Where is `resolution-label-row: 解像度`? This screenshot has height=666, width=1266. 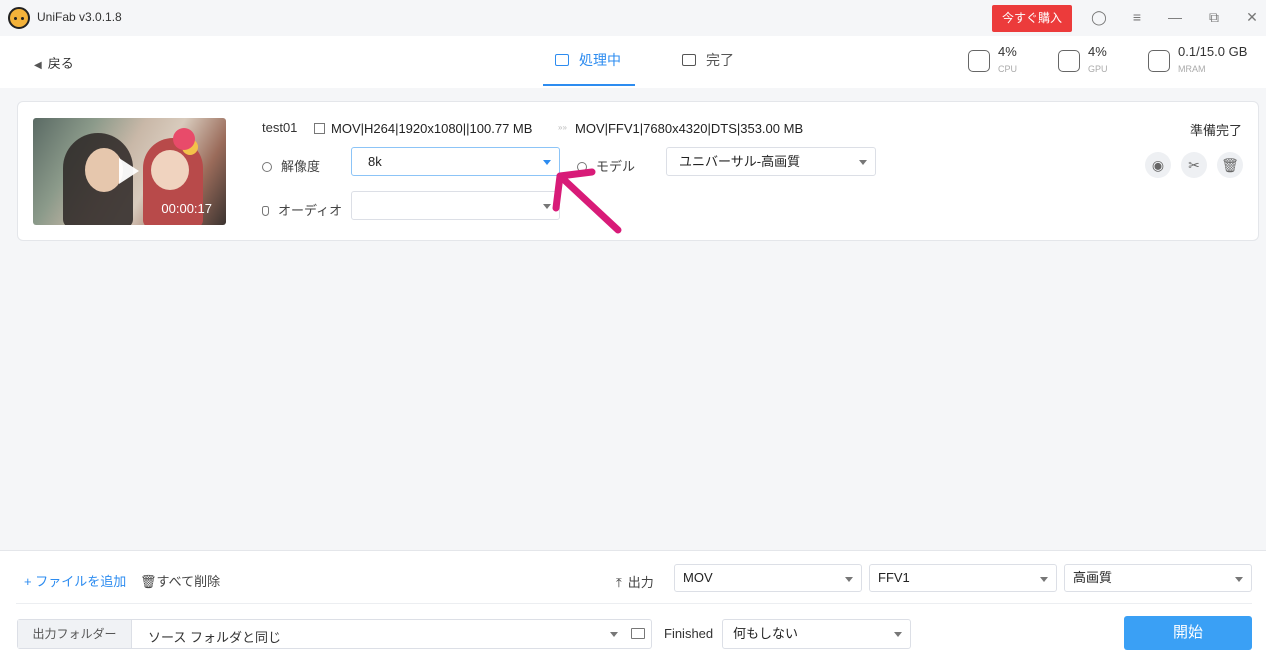 resolution-label-row: 解像度 is located at coordinates (291, 165).